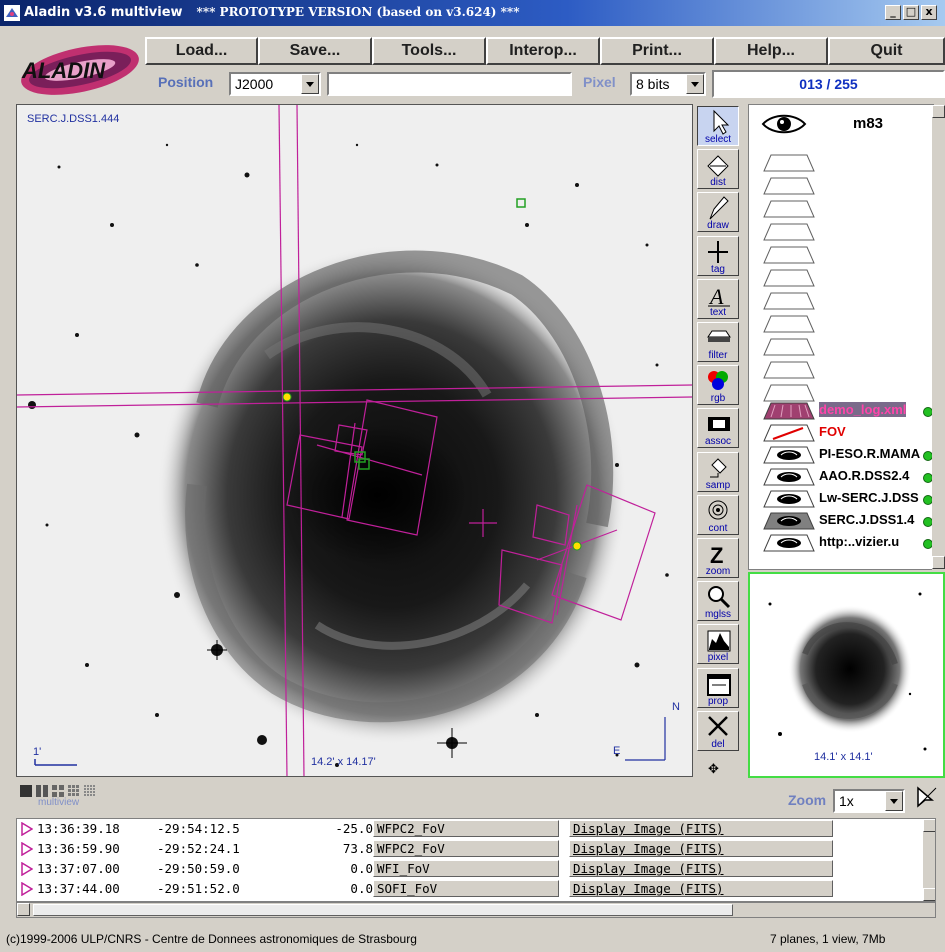 The image size is (945, 952). What do you see at coordinates (275, 84) in the screenshot?
I see `frame-select: J2000` at bounding box center [275, 84].